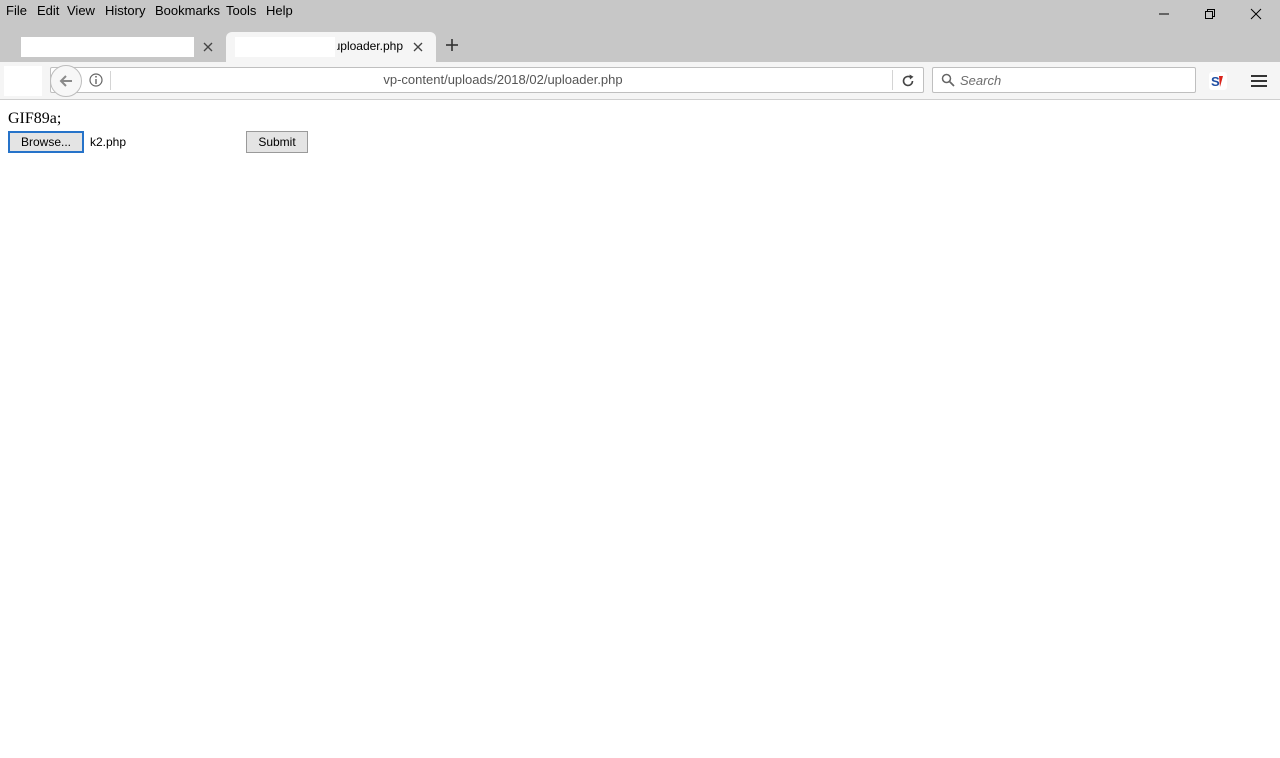 The height and width of the screenshot is (758, 1280). What do you see at coordinates (277, 142) in the screenshot?
I see `submit-button: Submit` at bounding box center [277, 142].